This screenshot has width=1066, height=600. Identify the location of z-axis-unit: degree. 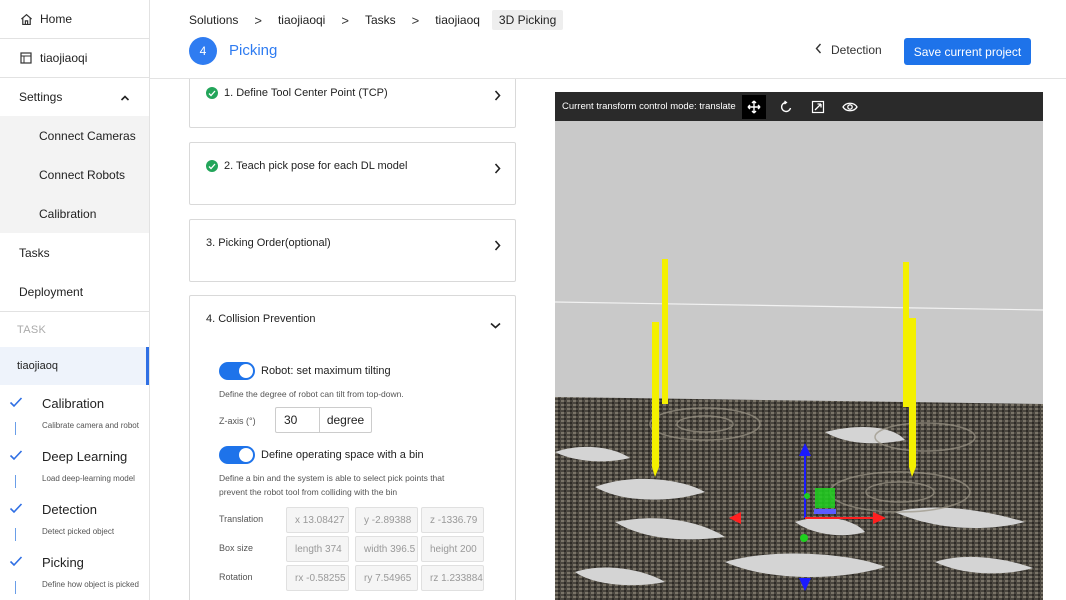
(345, 420).